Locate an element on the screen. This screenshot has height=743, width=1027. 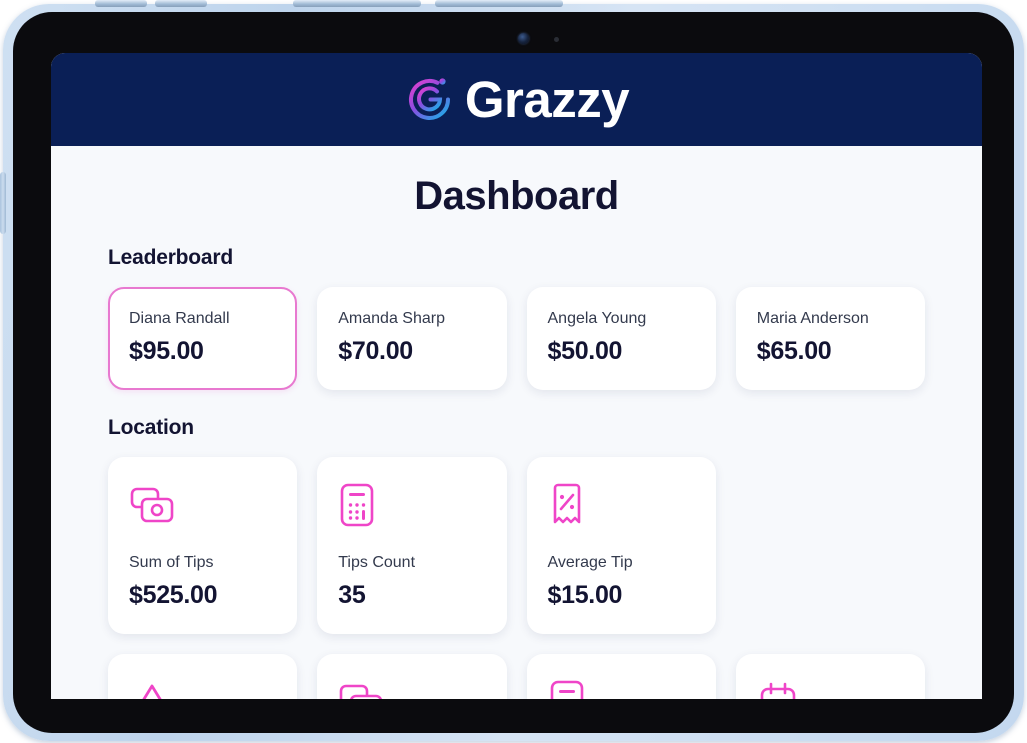
grazzy-g-circle-icon is located at coordinates (429, 98).